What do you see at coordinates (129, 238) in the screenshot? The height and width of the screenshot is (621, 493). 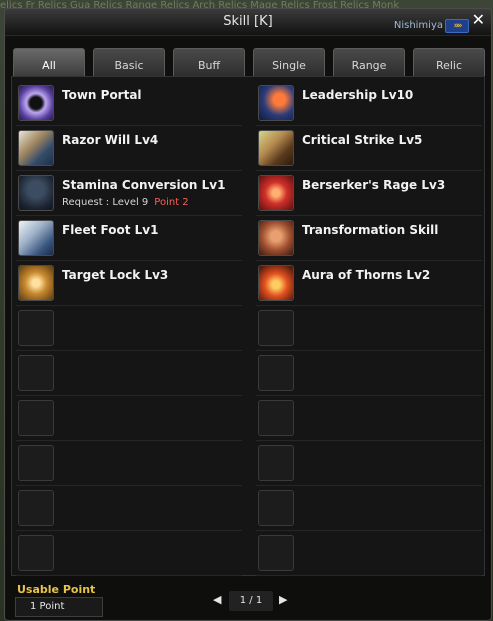 I see `skill-slot: Fleet Foot Lv1` at bounding box center [129, 238].